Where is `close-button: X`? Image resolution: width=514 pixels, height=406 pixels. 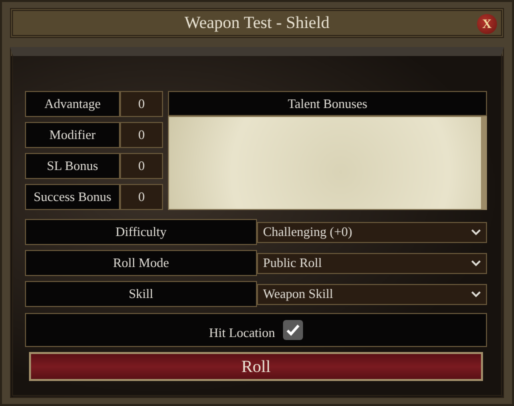
close-button: X is located at coordinates (487, 24).